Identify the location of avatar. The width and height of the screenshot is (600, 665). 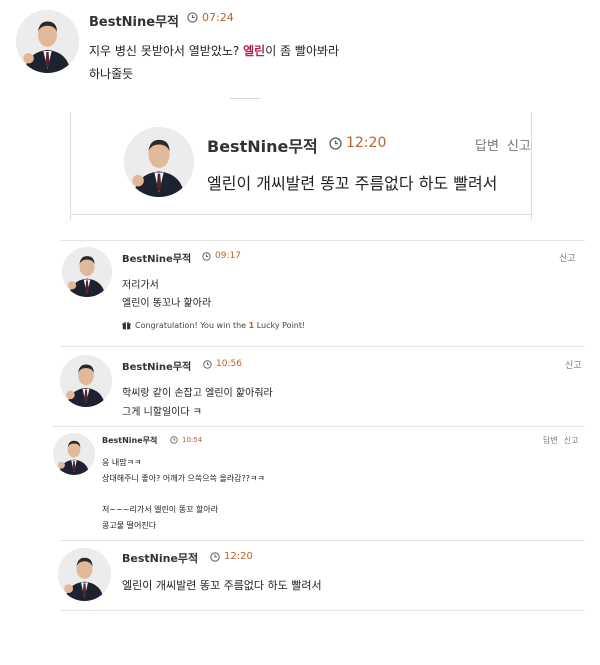
(47, 41).